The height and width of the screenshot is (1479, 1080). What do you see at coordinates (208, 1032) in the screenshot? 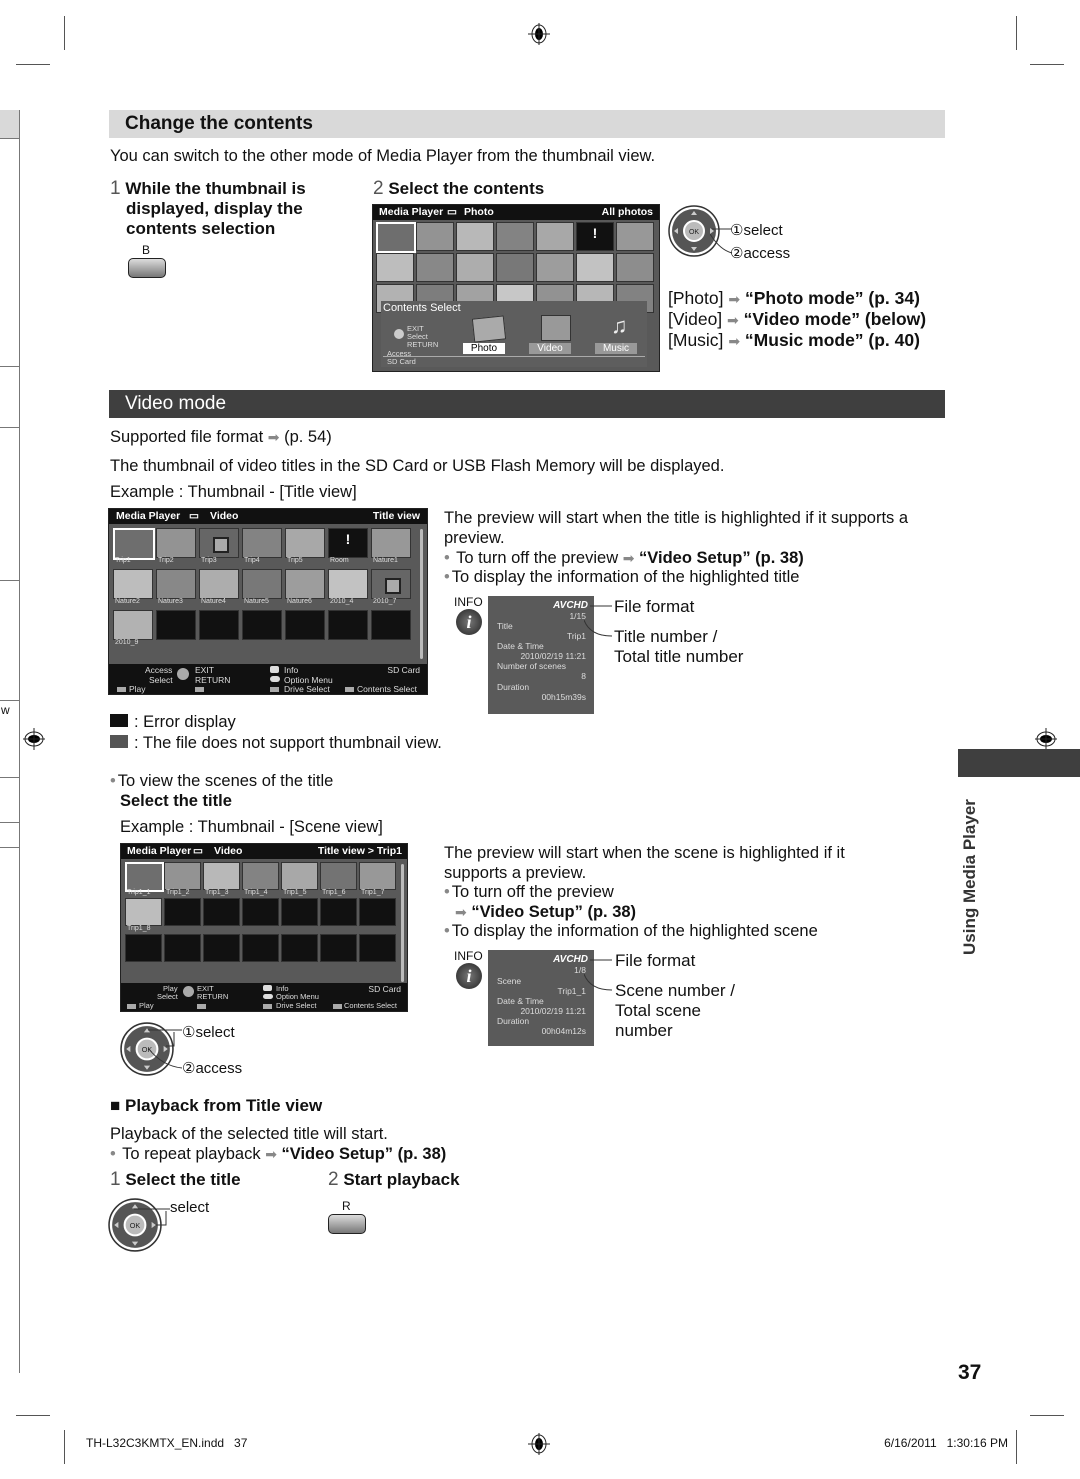
I see `dpad-select-label: ①select` at bounding box center [208, 1032].